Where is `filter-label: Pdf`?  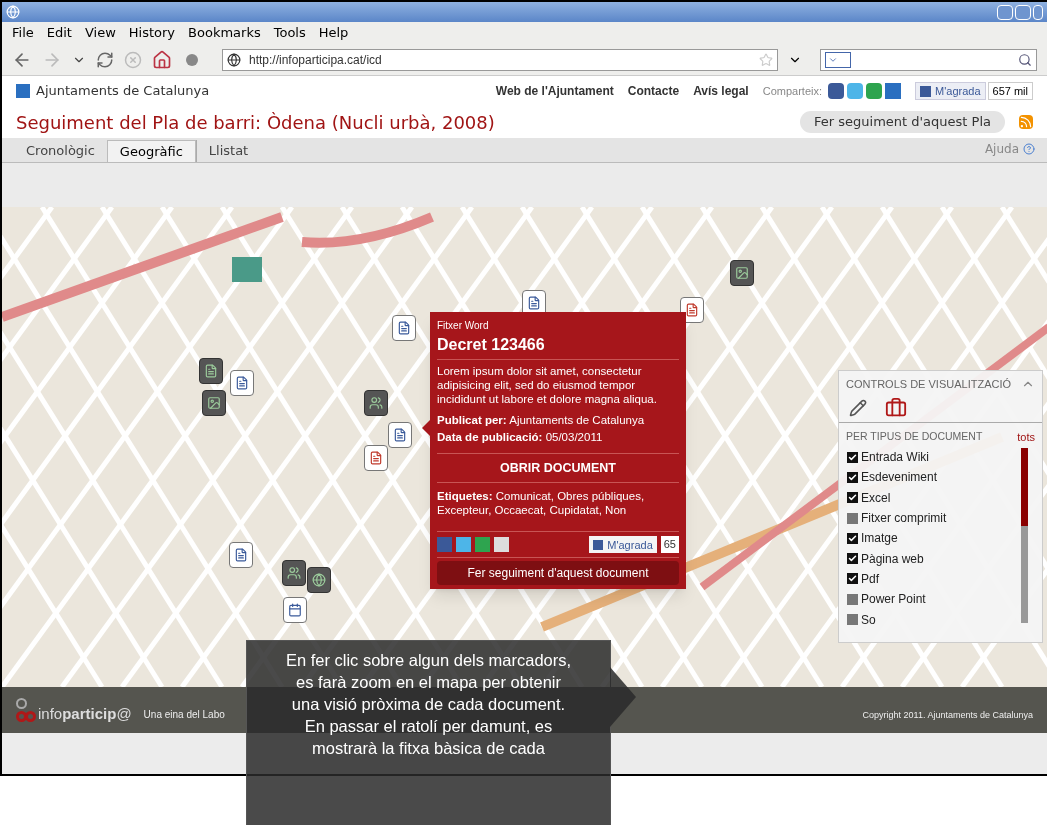
filter-label: Pdf is located at coordinates (870, 578).